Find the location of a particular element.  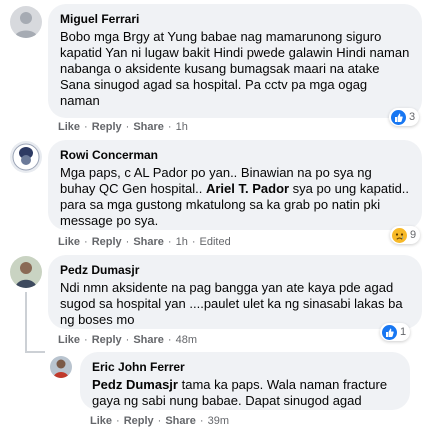

sad-icon is located at coordinates (399, 235).